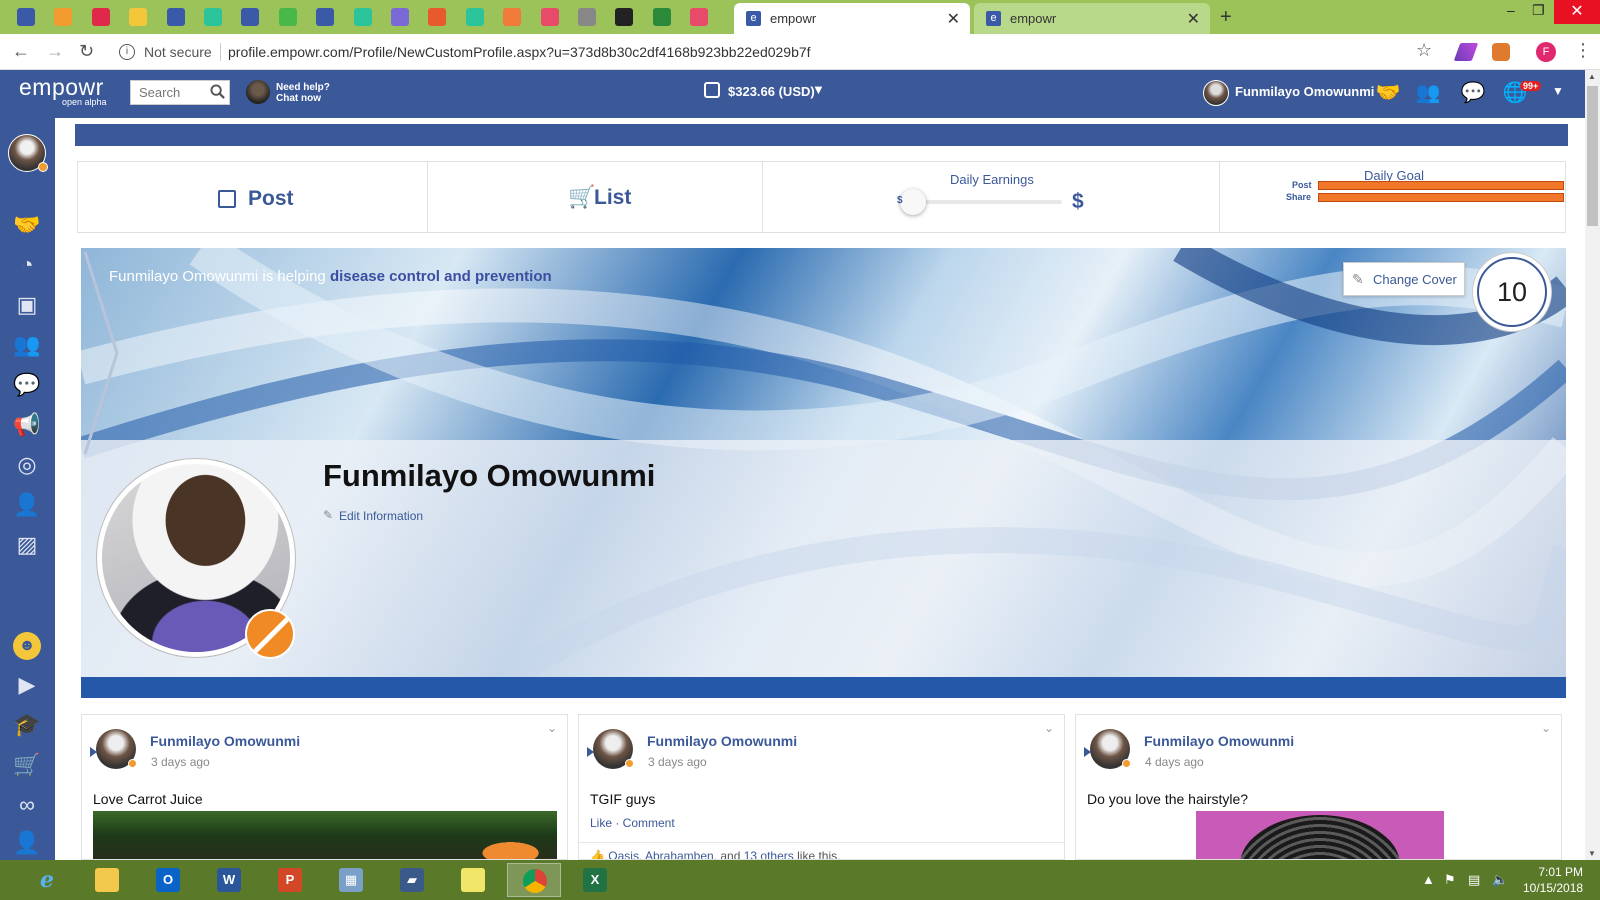 The height and width of the screenshot is (900, 1600). I want to click on sidebar-cause-icon: ◎, so click(27, 465).